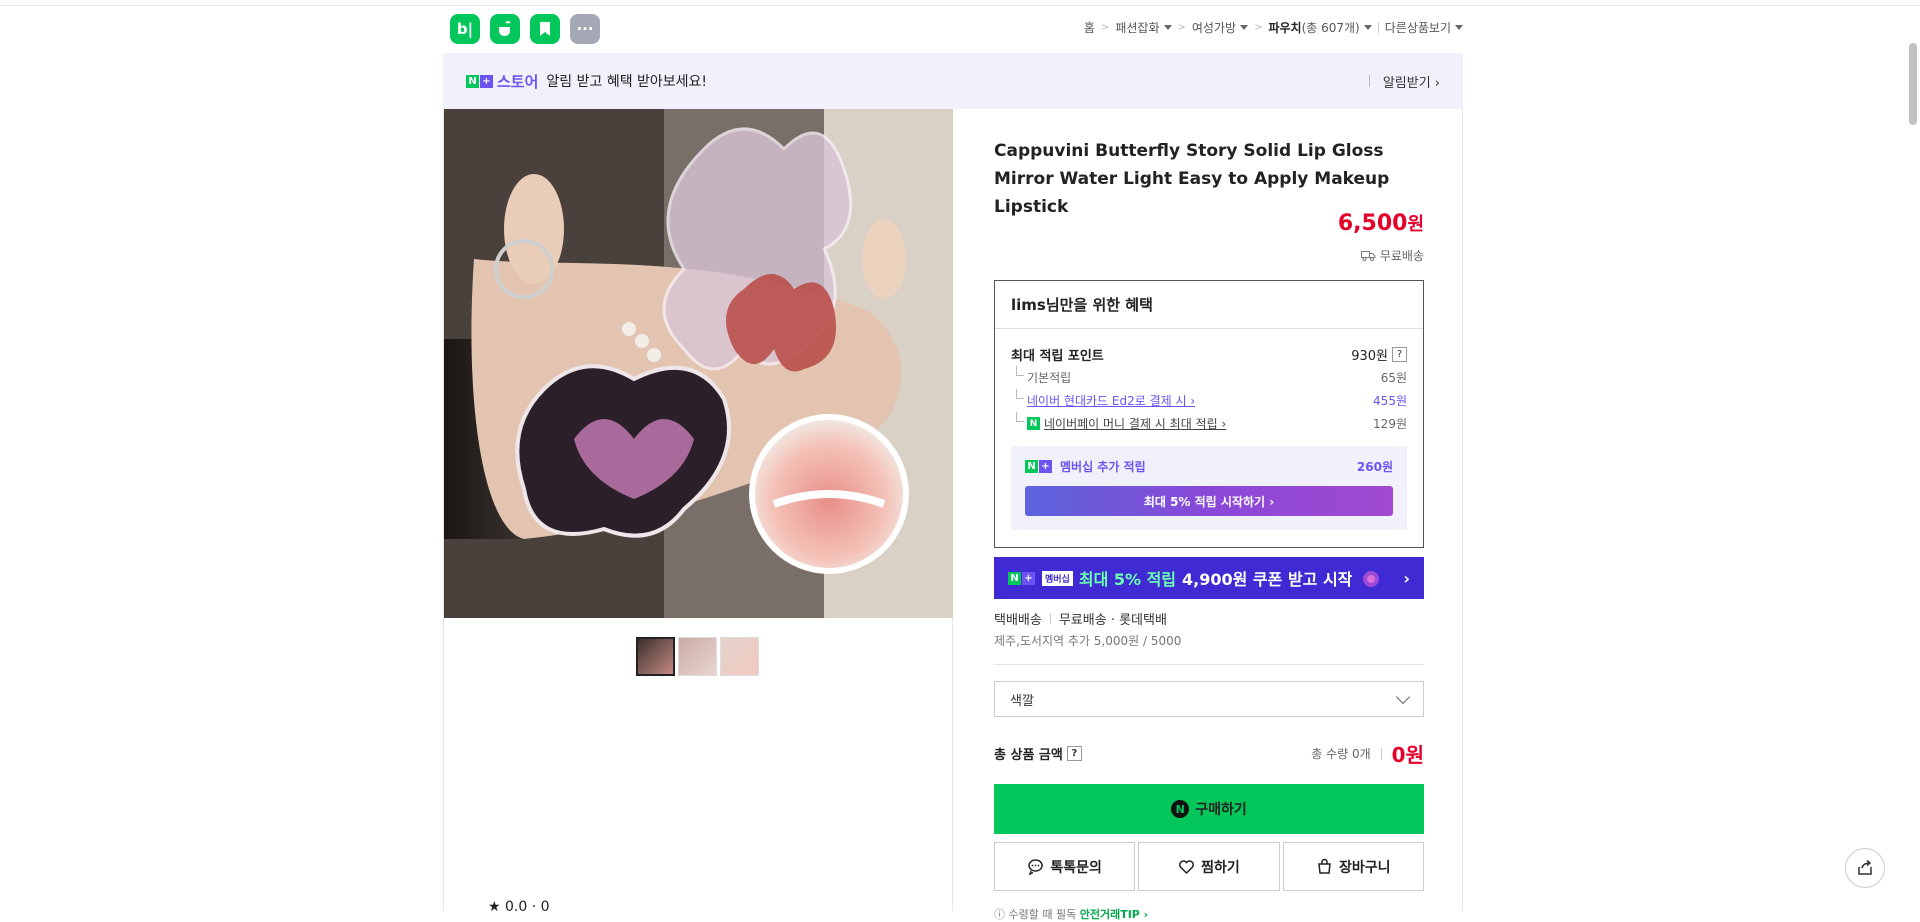 This screenshot has height=922, width=1920. Describe the element at coordinates (1368, 256) in the screenshot. I see `truck-icon` at that location.